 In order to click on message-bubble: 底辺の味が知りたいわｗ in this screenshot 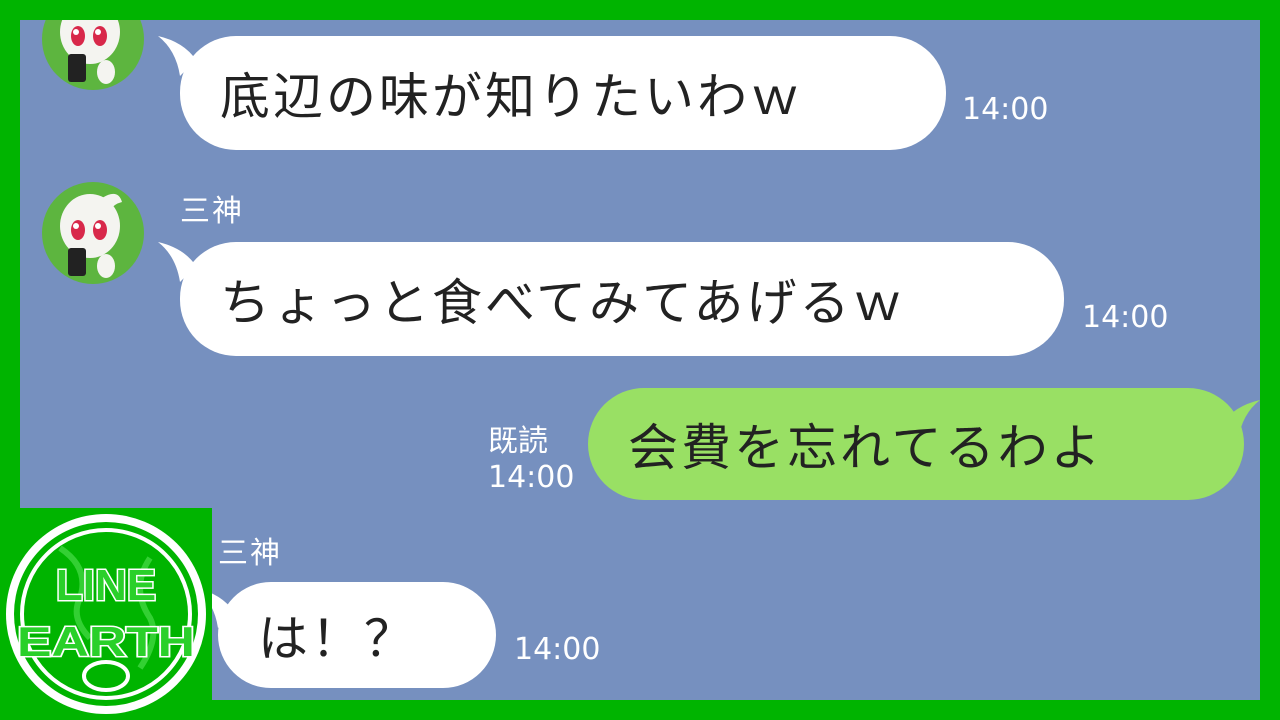, I will do `click(563, 93)`.